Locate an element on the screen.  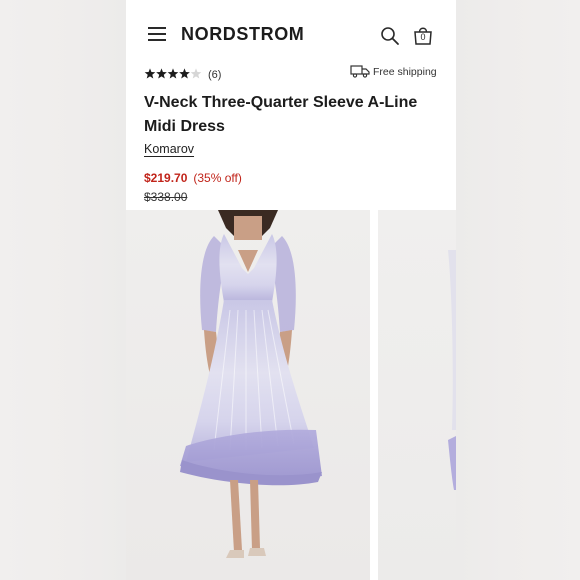
menu-icon is located at coordinates (157, 34).